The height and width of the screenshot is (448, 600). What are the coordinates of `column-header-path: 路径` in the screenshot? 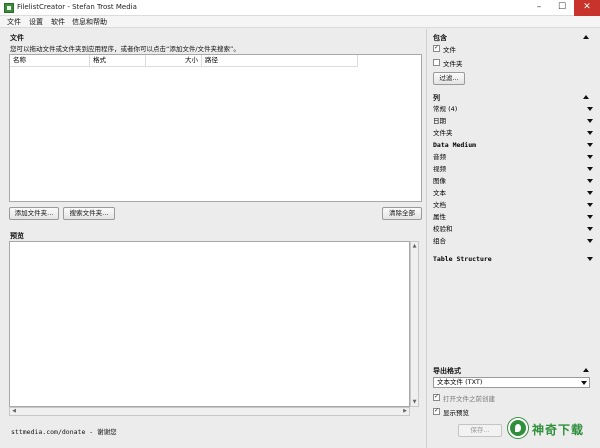 It's located at (280, 61).